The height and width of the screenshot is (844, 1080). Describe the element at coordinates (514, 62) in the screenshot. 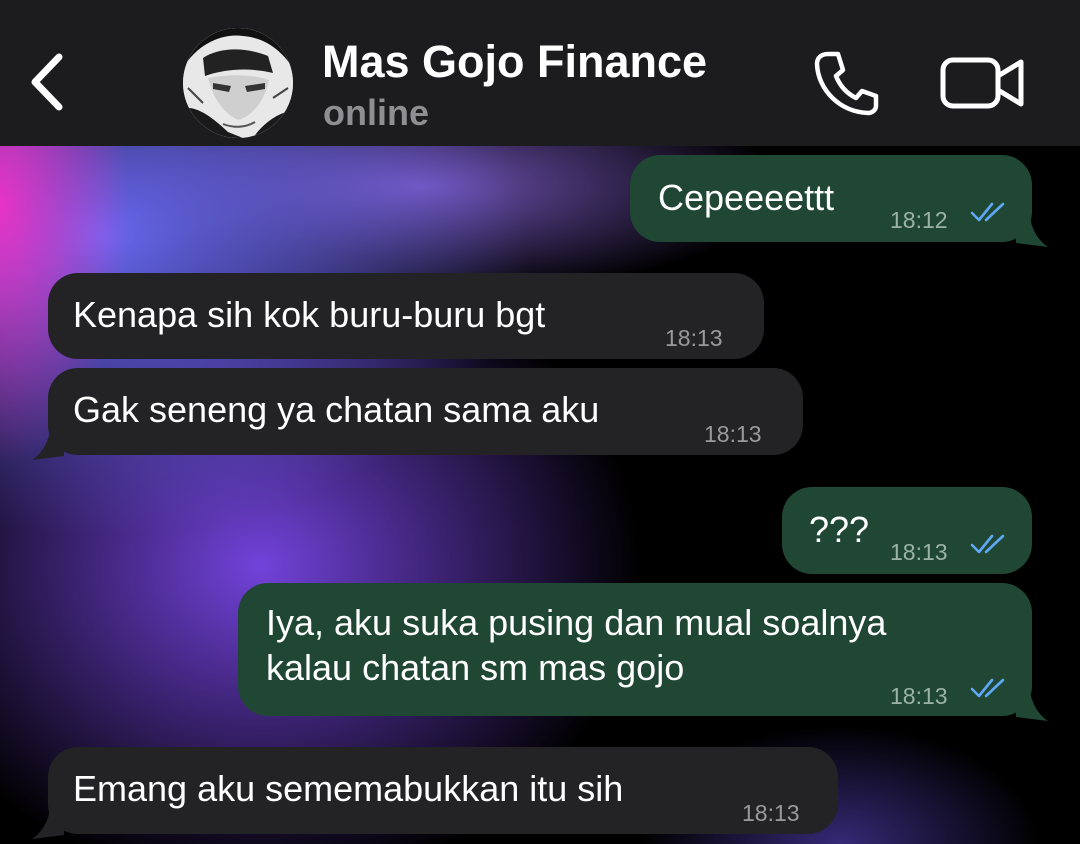

I see `contact-name: Mas Gojo Finance` at that location.